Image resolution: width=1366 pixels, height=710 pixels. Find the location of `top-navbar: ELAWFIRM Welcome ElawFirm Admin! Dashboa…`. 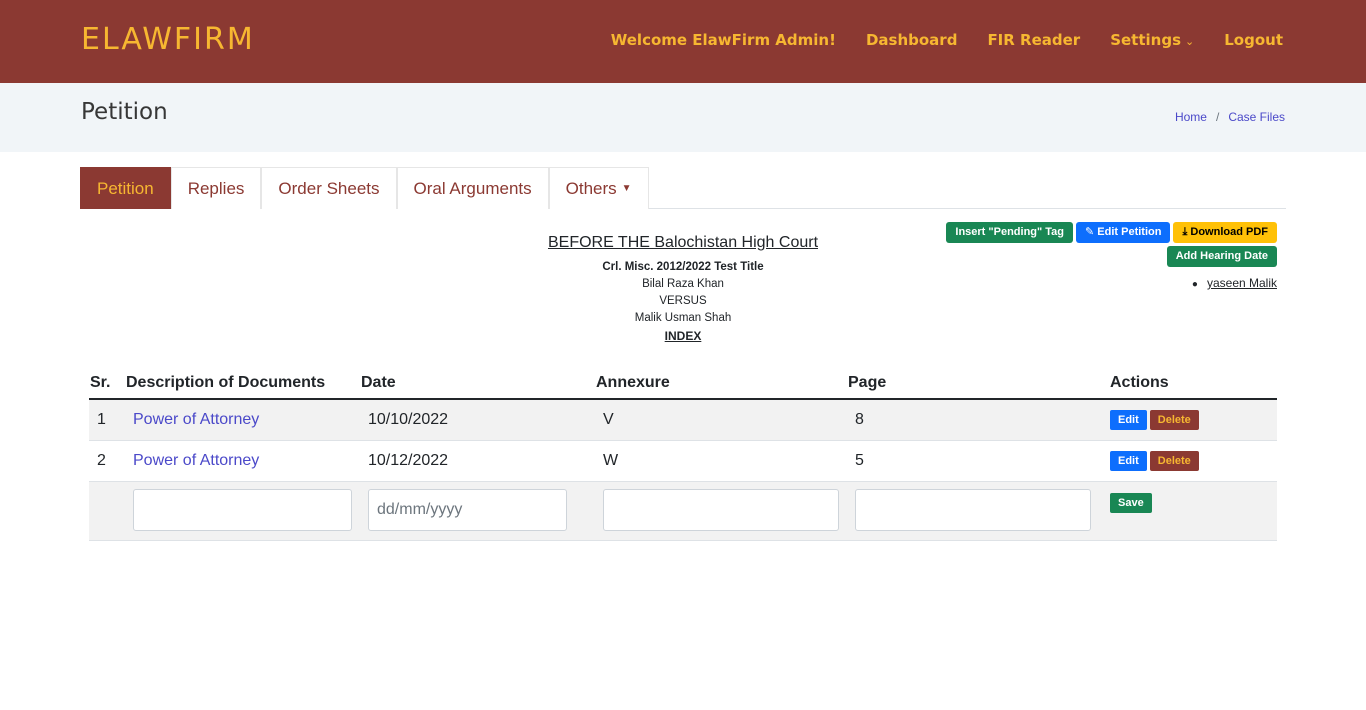

top-navbar: ELAWFIRM Welcome ElawFirm Admin! Dashboa… is located at coordinates (683, 41).